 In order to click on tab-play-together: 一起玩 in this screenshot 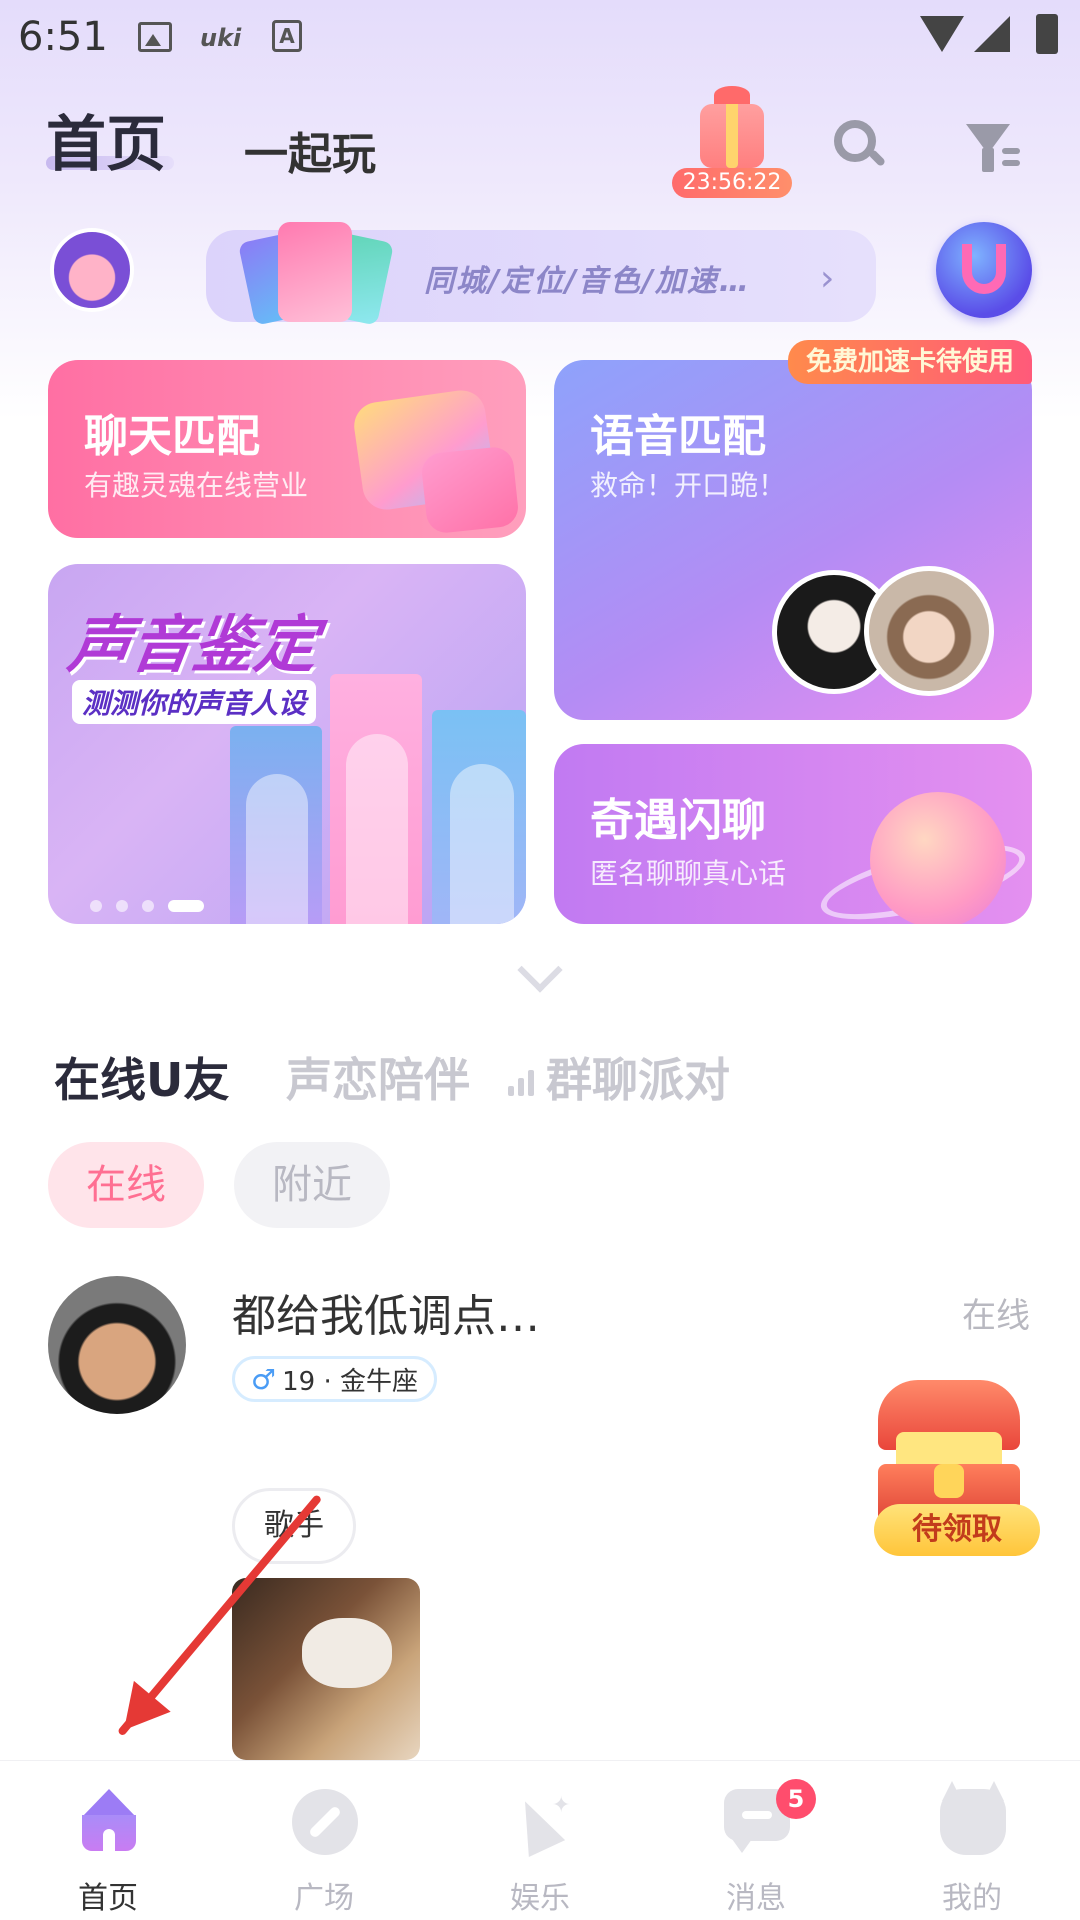, I will do `click(310, 150)`.